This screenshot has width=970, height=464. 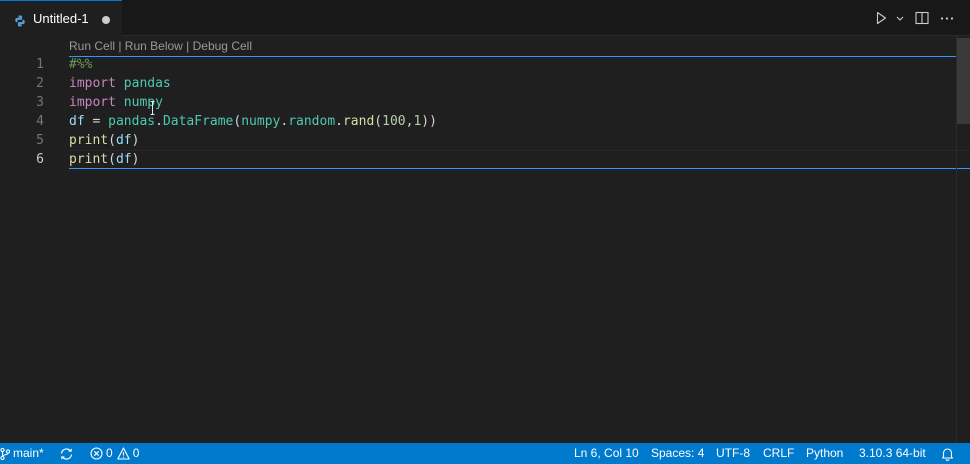 I want to click on line-number: 1, so click(x=40, y=64).